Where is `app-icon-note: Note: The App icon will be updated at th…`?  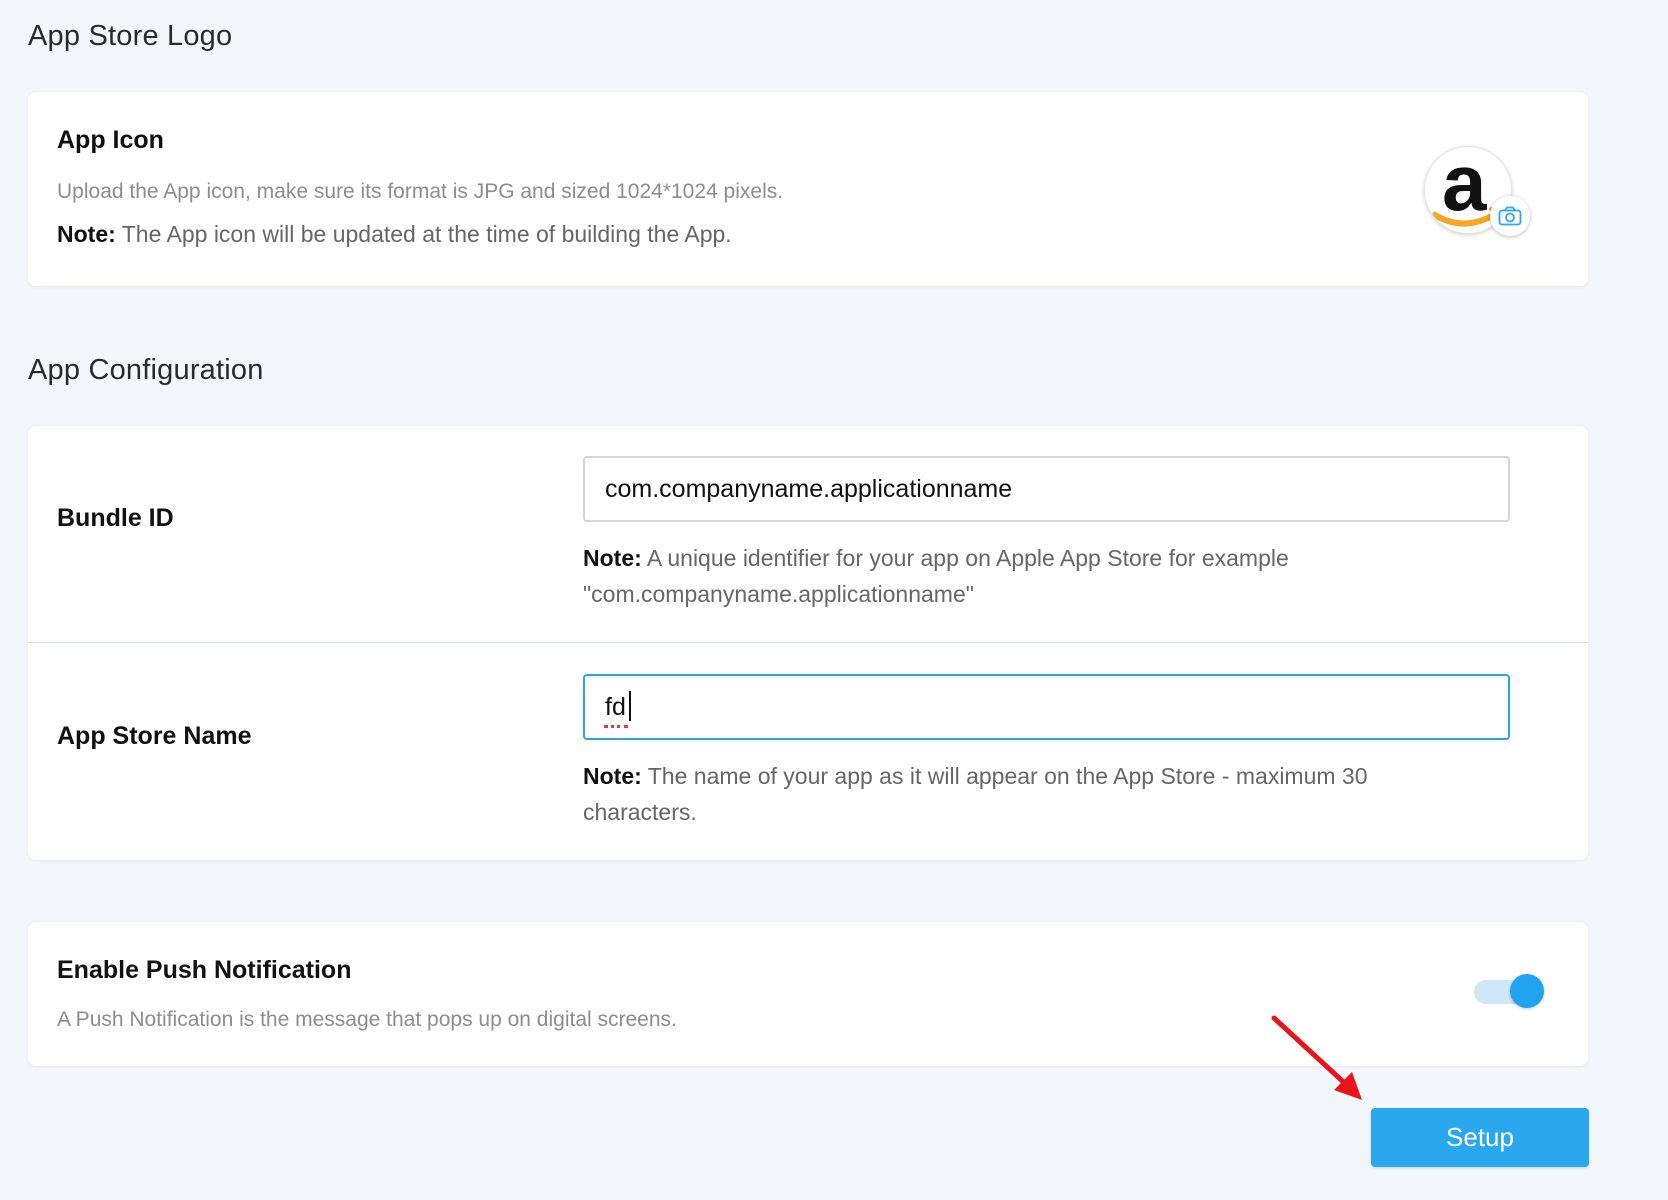
app-icon-note: Note: The App icon will be updated at th… is located at coordinates (394, 234).